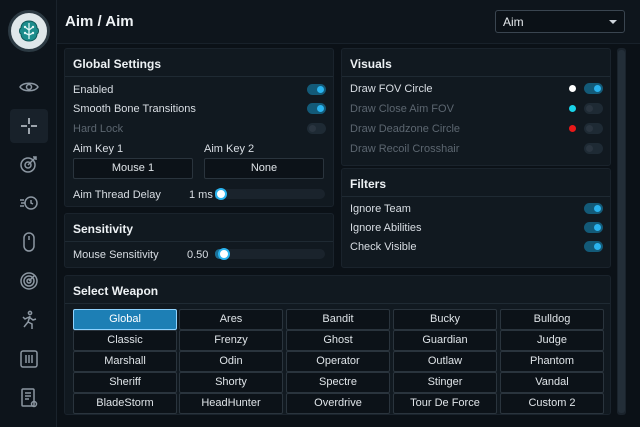  Describe the element at coordinates (405, 129) in the screenshot. I see `draw-deadzone-circle-label: Draw Deadzone Circle` at that location.